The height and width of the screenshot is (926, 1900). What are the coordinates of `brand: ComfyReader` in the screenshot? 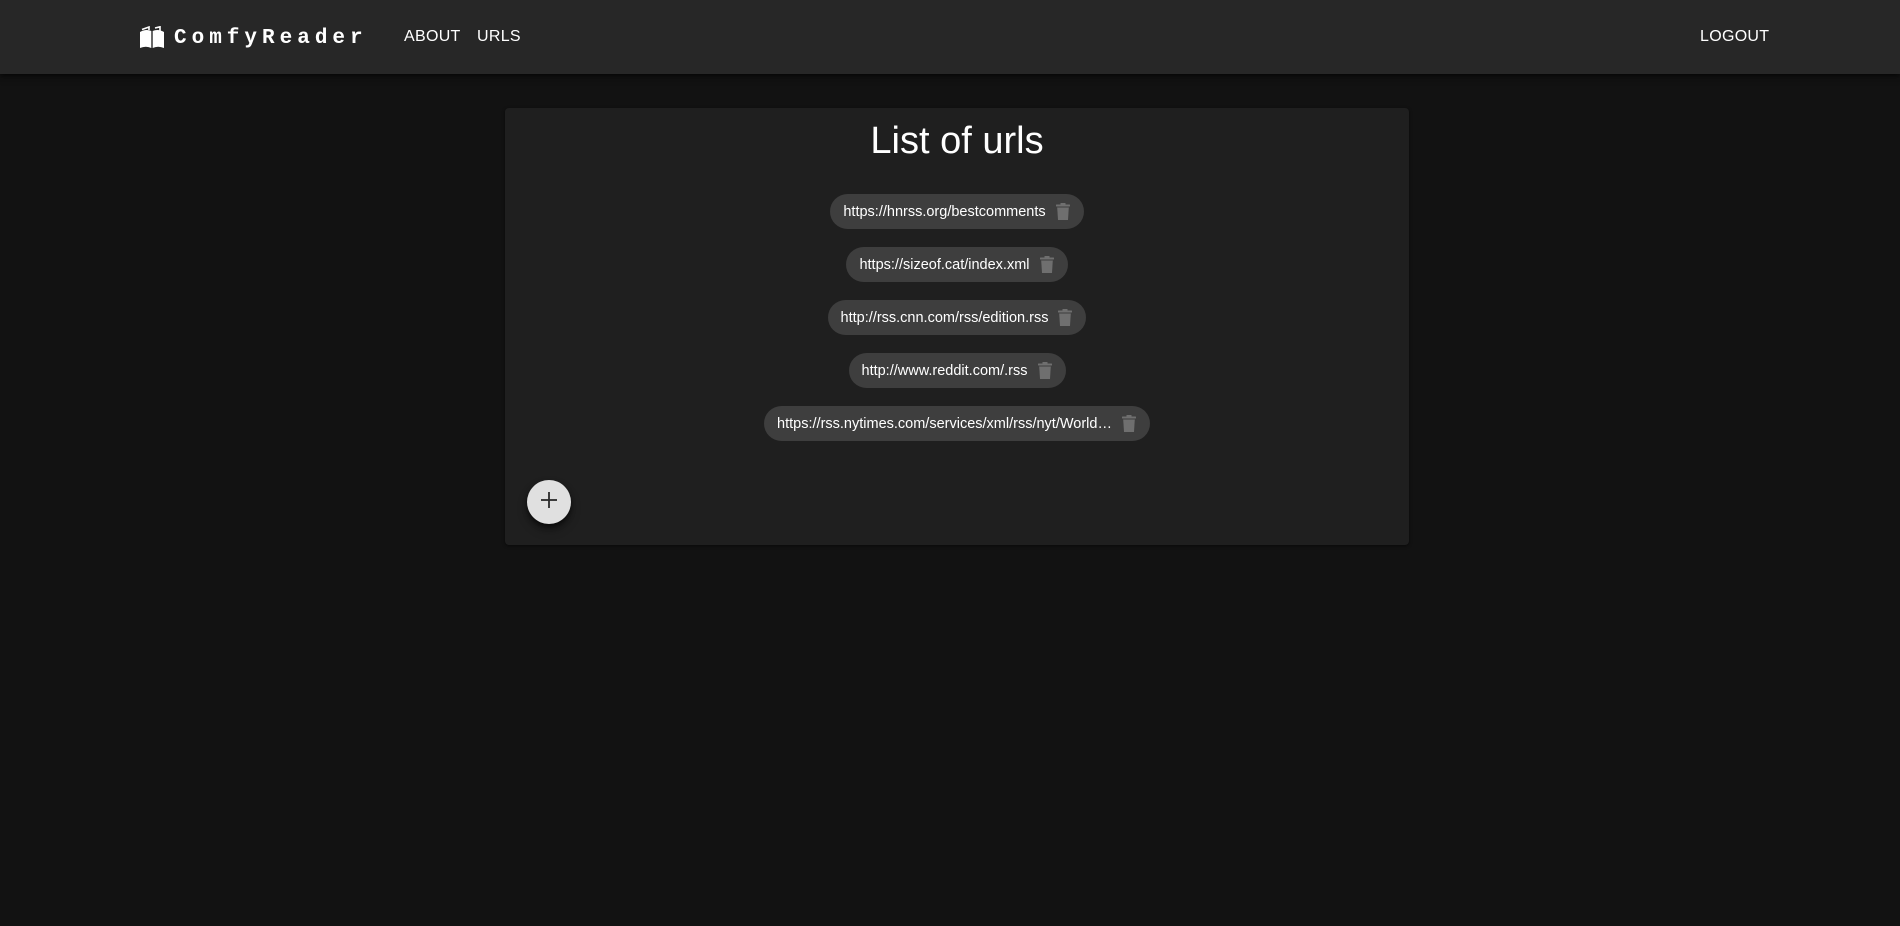 It's located at (253, 38).